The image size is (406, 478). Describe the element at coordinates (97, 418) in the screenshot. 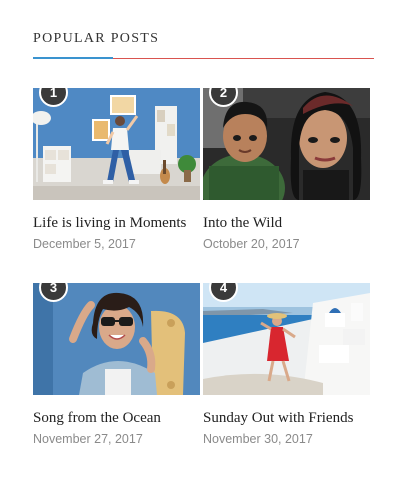

I see `post-title-link: Song from the Ocean` at that location.